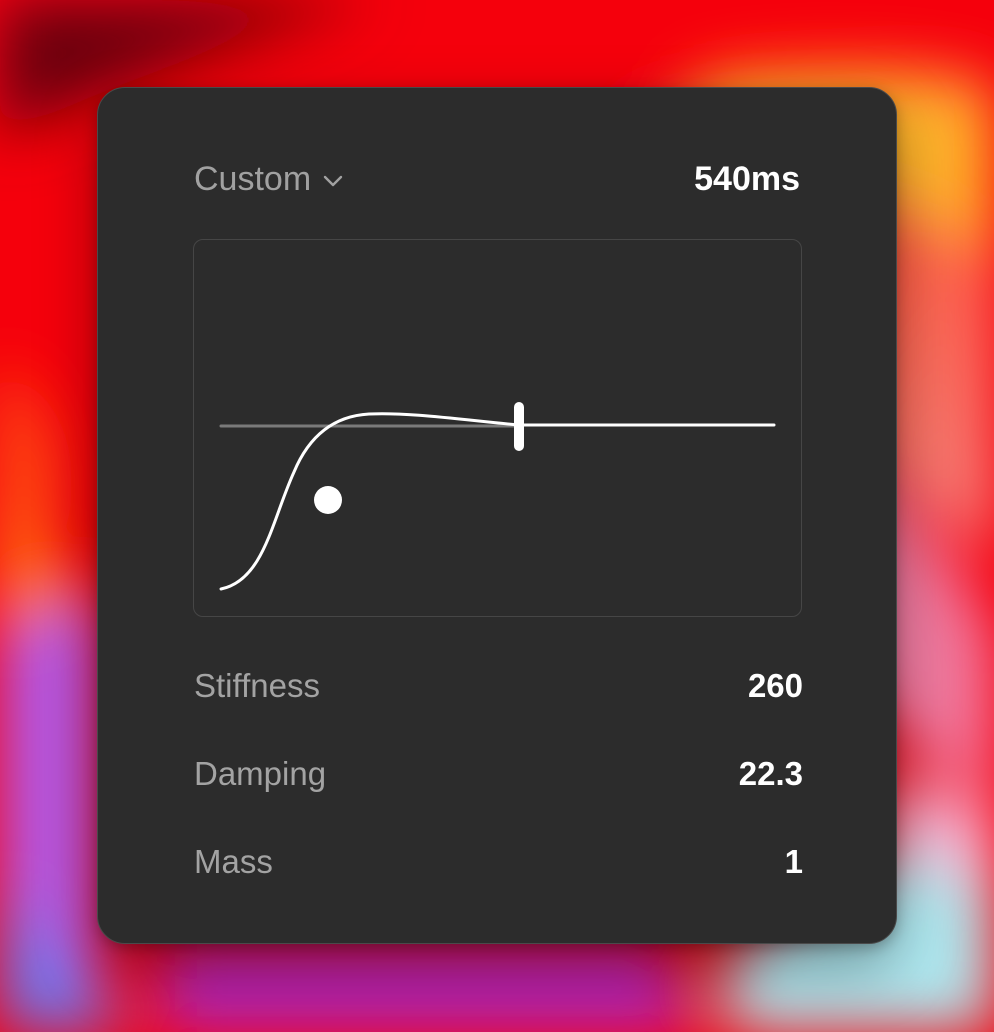 The height and width of the screenshot is (1032, 994). Describe the element at coordinates (771, 774) in the screenshot. I see `damping-value: 22.3` at that location.